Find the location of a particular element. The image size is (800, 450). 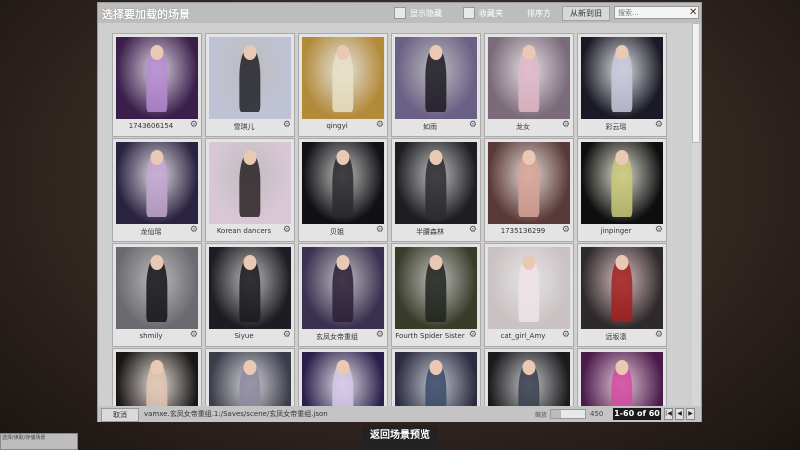

scene-card: 雪琪儿 ⚙ is located at coordinates (250, 85).